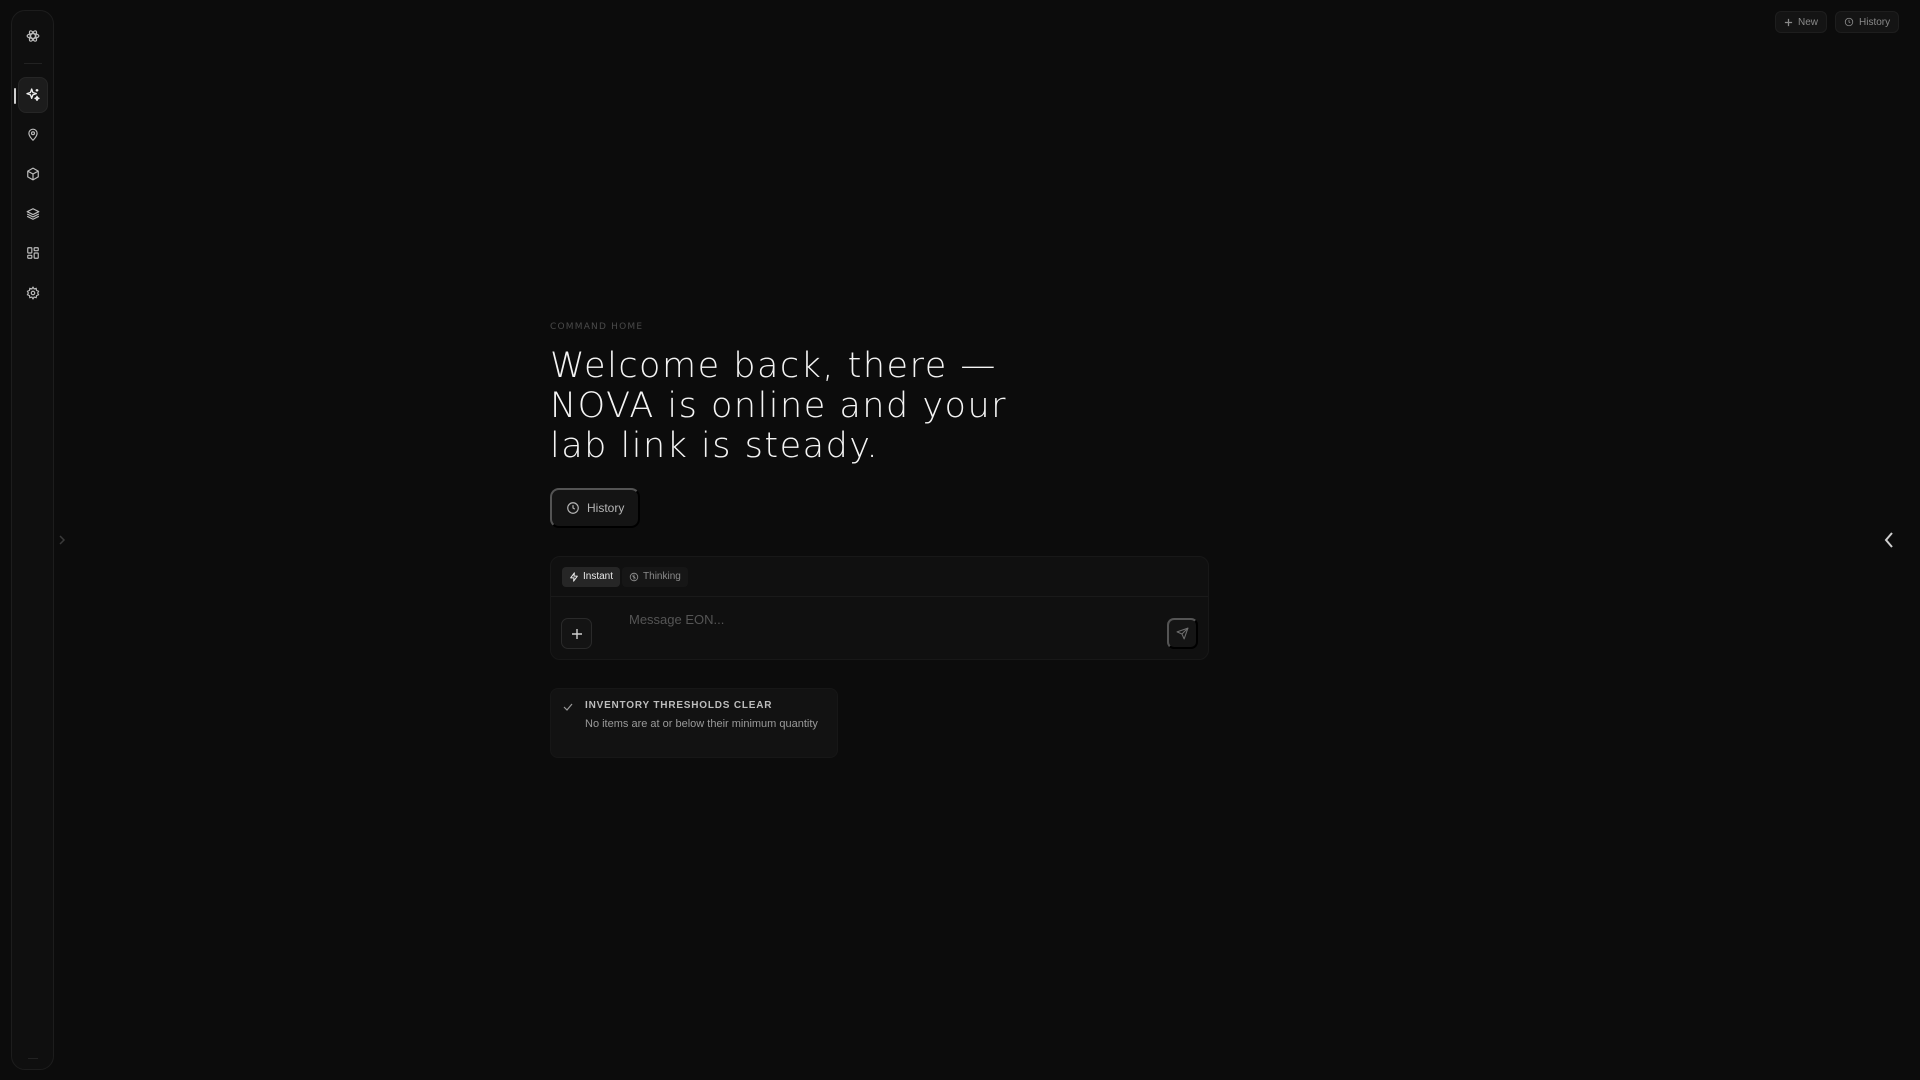 Image resolution: width=1920 pixels, height=1080 pixels. Describe the element at coordinates (606, 508) in the screenshot. I see `history-button-label: History` at that location.